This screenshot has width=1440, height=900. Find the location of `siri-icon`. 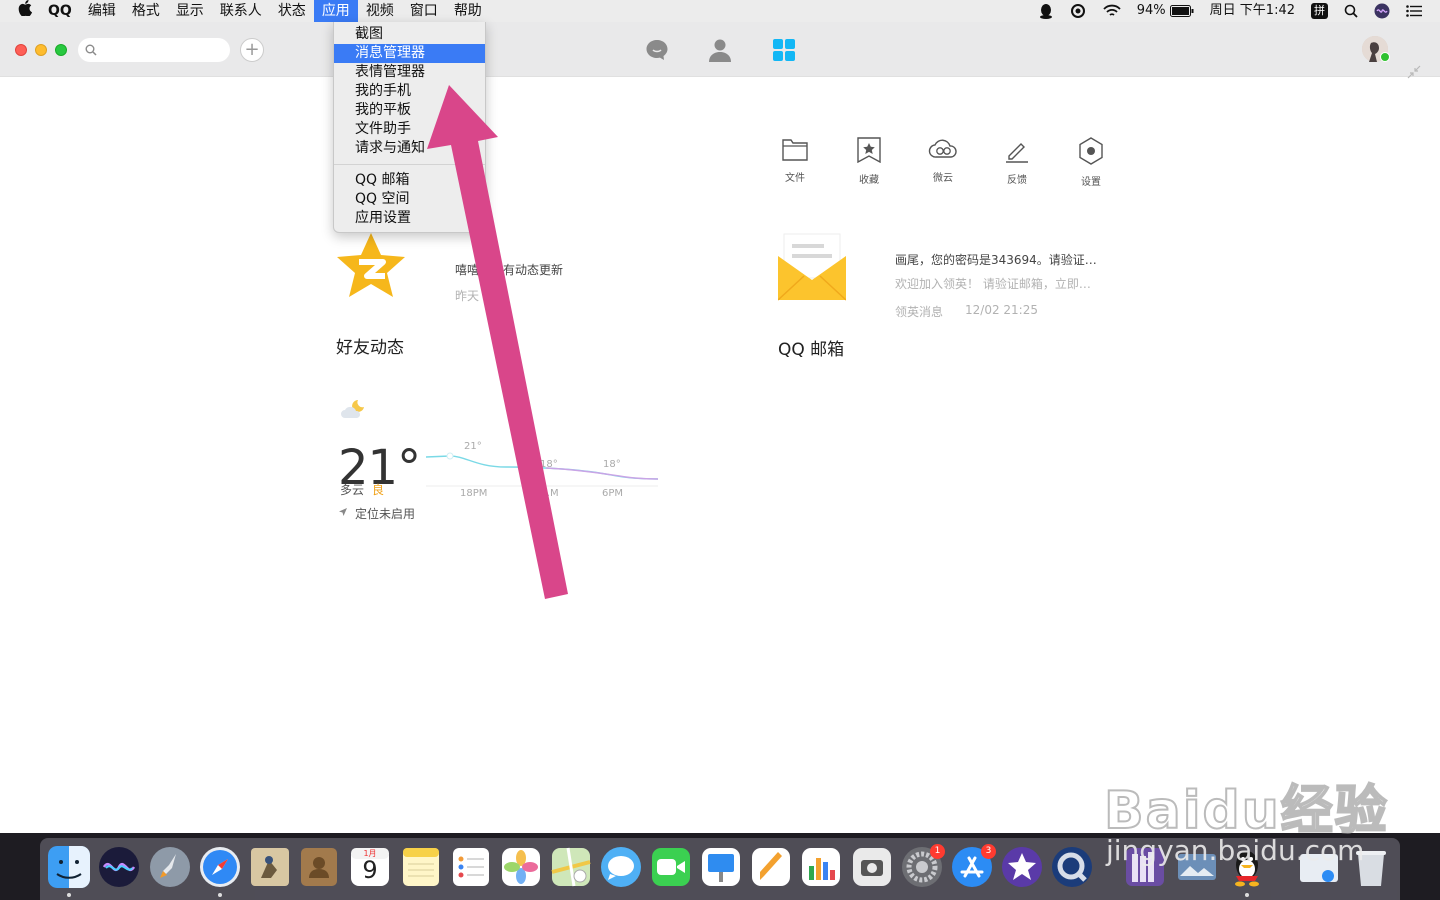

siri-icon is located at coordinates (1382, 11).